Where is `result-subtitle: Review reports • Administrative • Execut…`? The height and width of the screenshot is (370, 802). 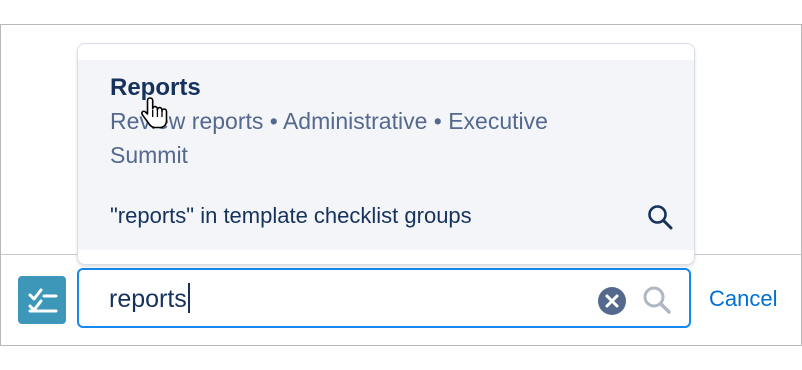 result-subtitle: Review reports • Administrative • Execut… is located at coordinates (329, 138).